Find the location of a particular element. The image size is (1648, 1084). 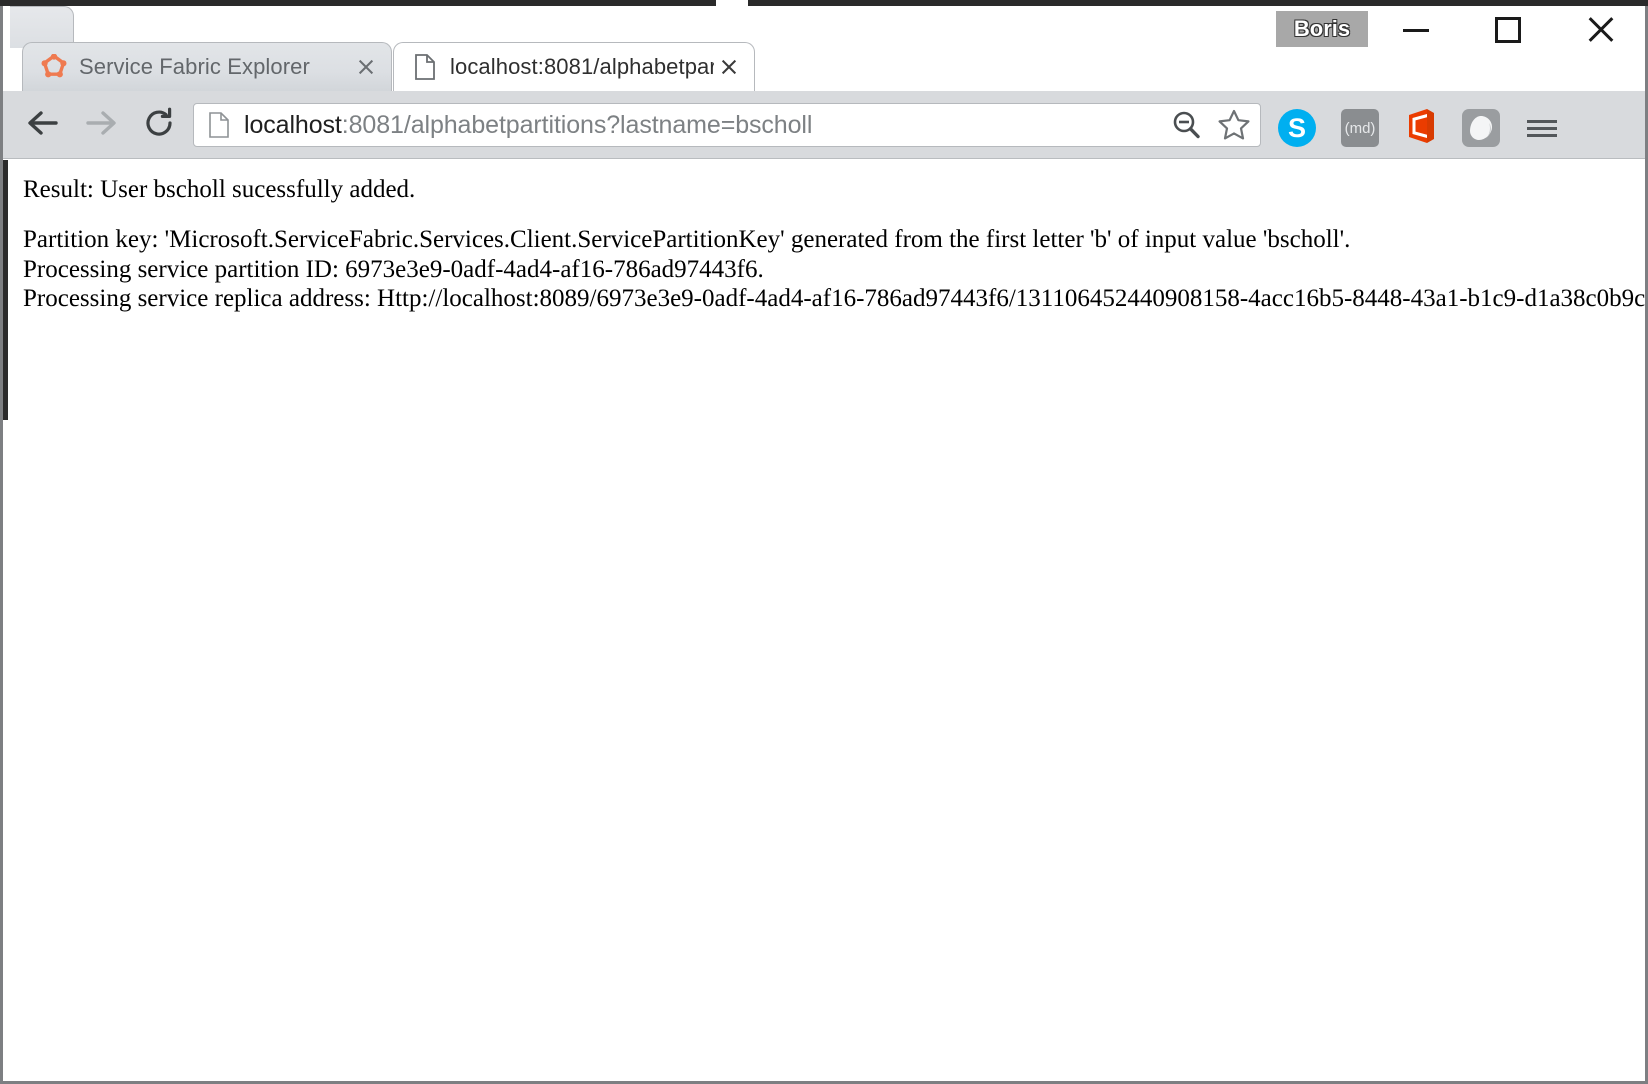

ghost-icon is located at coordinates (1481, 128).